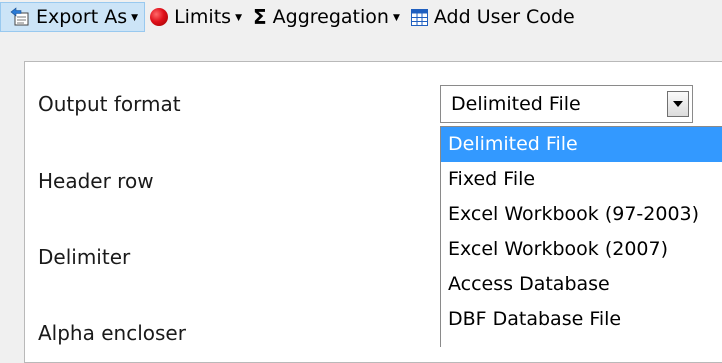 This screenshot has height=363, width=722. What do you see at coordinates (581, 319) in the screenshot?
I see `option-dbf-database-file: DBF Database File` at bounding box center [581, 319].